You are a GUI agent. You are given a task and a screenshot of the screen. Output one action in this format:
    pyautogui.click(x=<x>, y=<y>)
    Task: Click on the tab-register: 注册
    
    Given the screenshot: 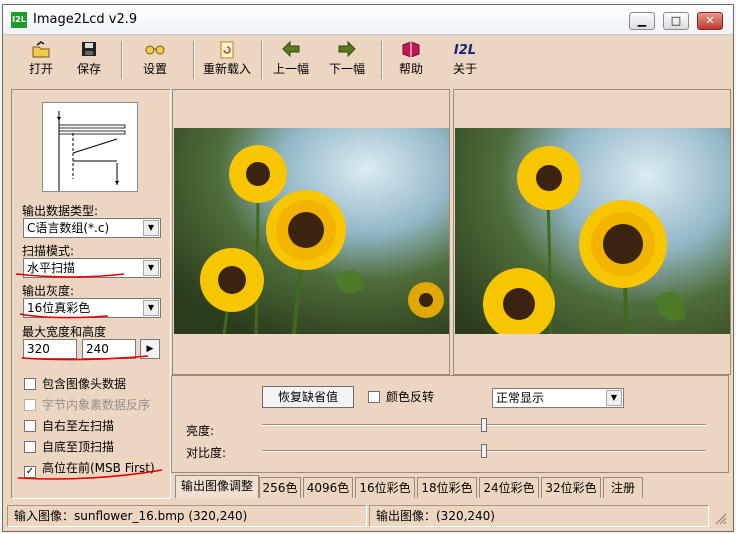 What is the action you would take?
    pyautogui.click(x=623, y=487)
    